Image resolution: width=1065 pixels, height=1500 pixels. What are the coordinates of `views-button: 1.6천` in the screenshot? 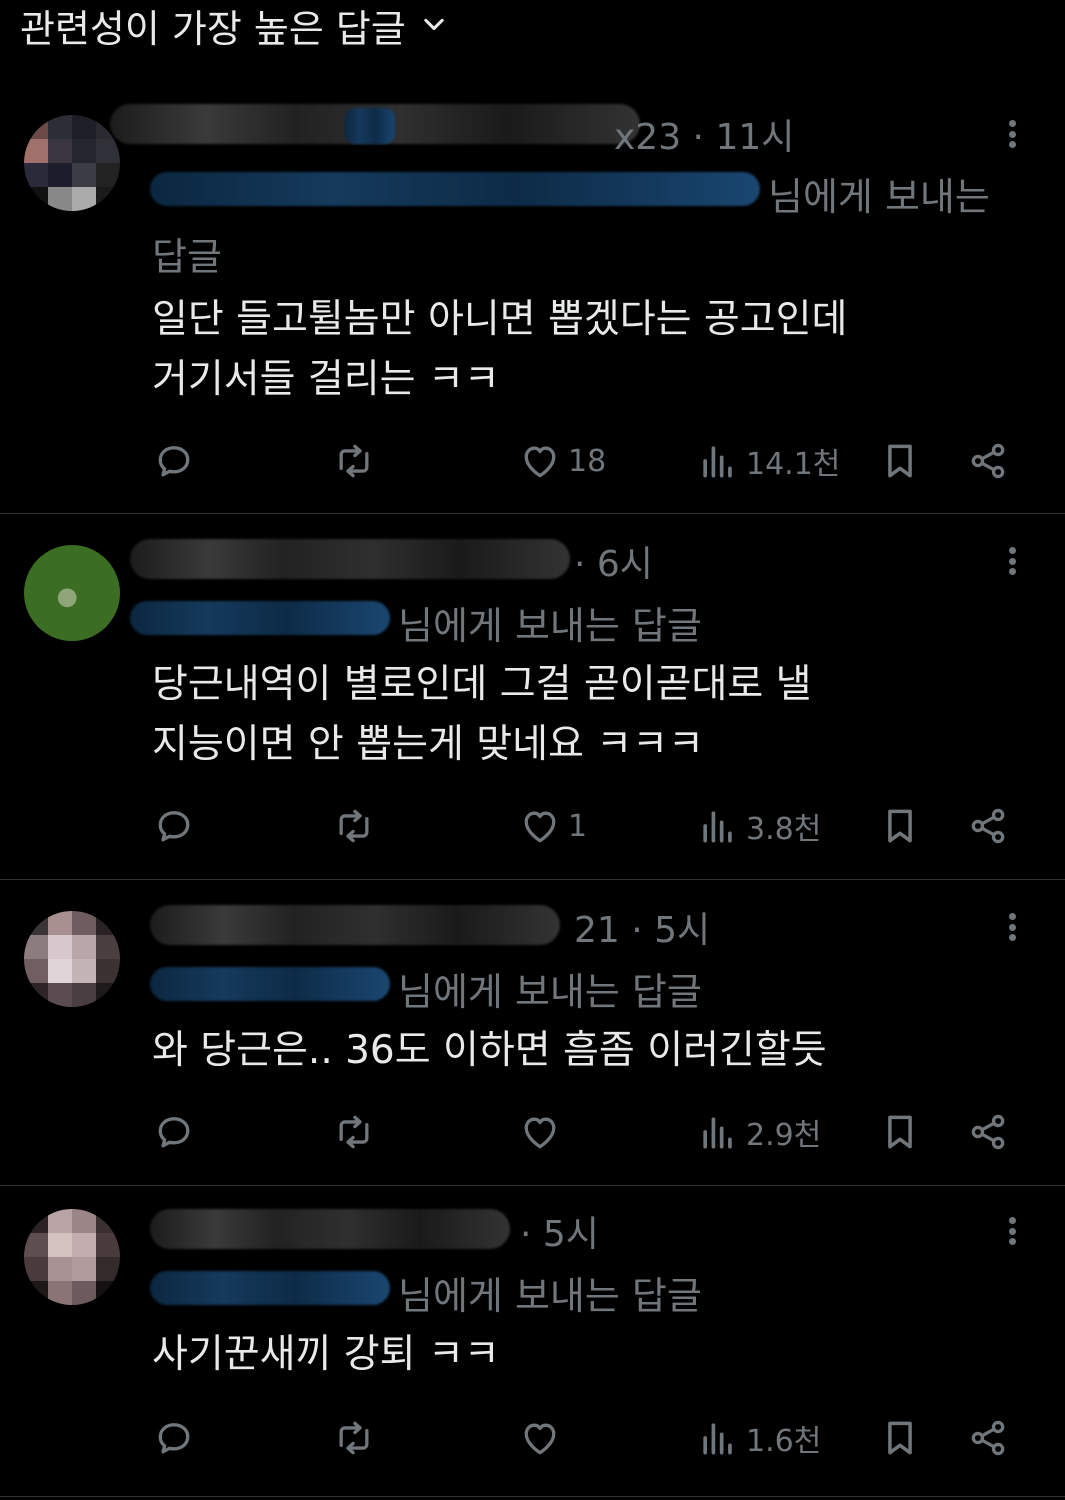 It's located at (758, 1438).